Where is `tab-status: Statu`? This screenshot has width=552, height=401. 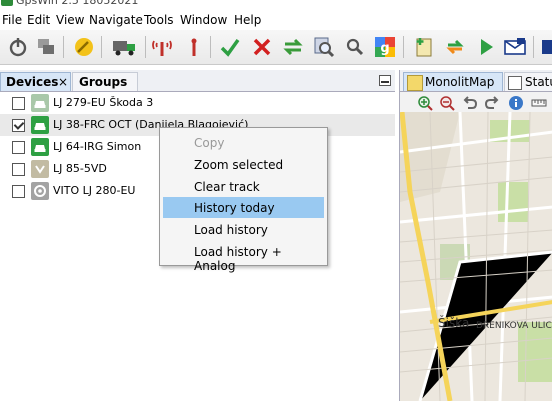
tab-status: Statu is located at coordinates (528, 81).